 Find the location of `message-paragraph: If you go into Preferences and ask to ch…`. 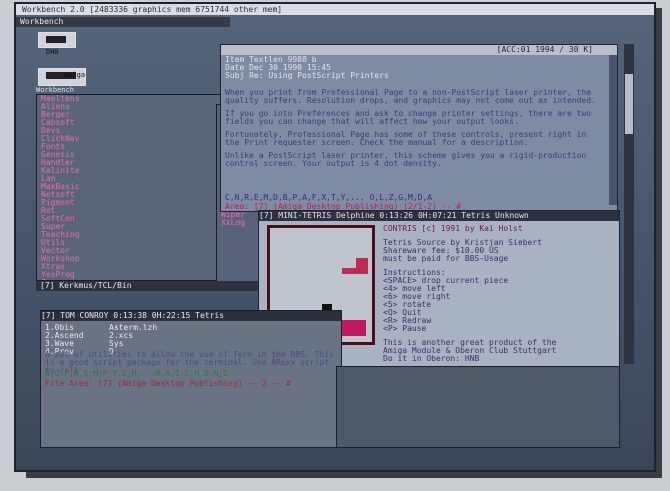

message-paragraph: If you go into Preferences and ask to ch… is located at coordinates (408, 117).